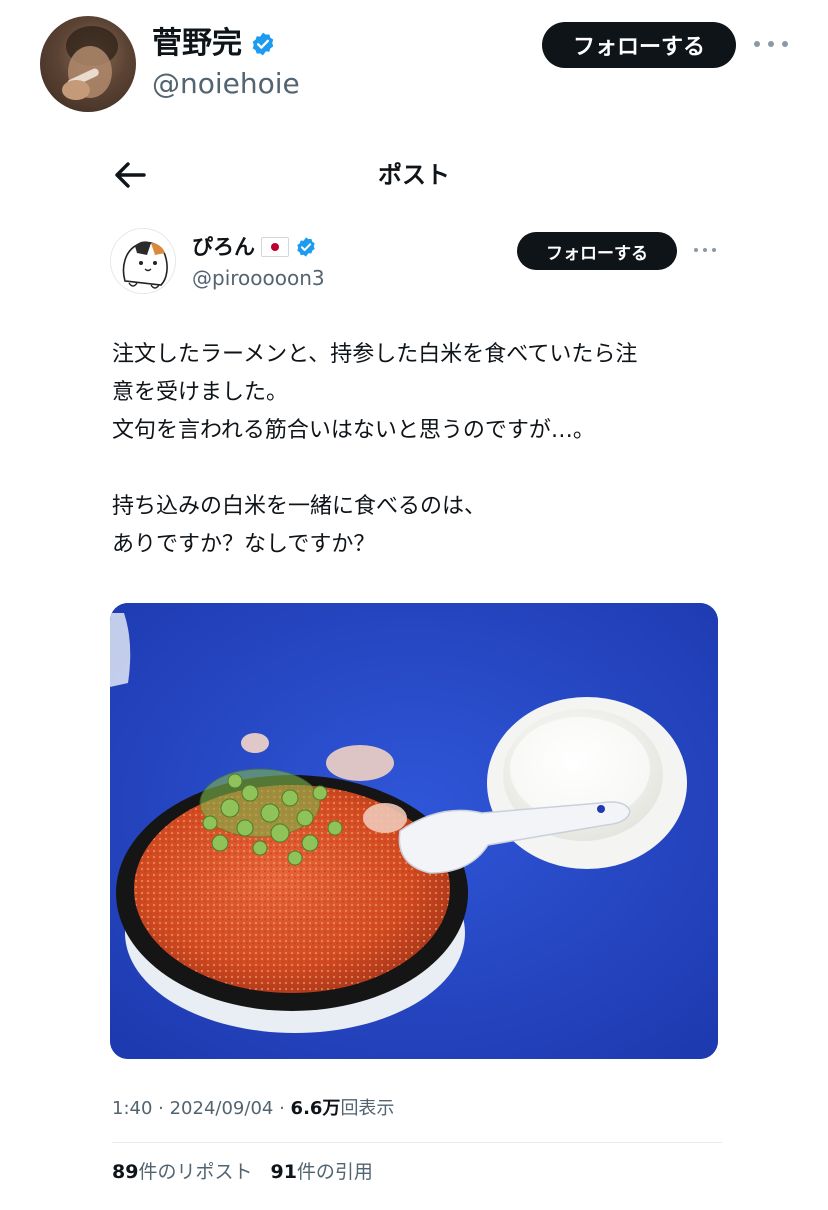 This screenshot has width=828, height=1210. What do you see at coordinates (420, 268) in the screenshot?
I see `post-author-header: ぴろん @pirooooon3 フォローする` at bounding box center [420, 268].